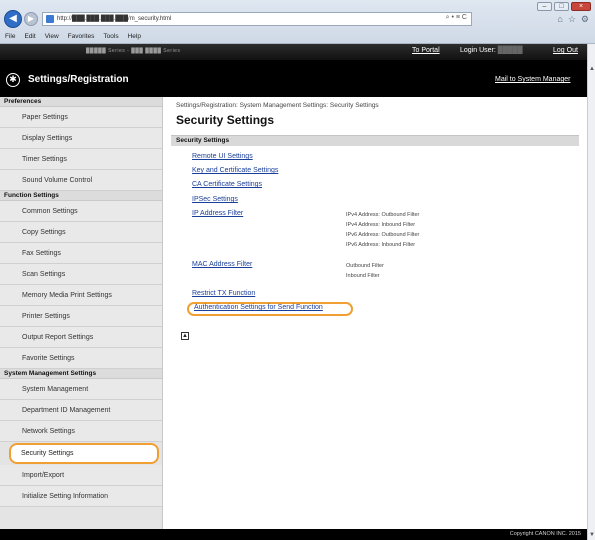 The image size is (595, 540). I want to click on menu-edit: Edit, so click(29, 36).